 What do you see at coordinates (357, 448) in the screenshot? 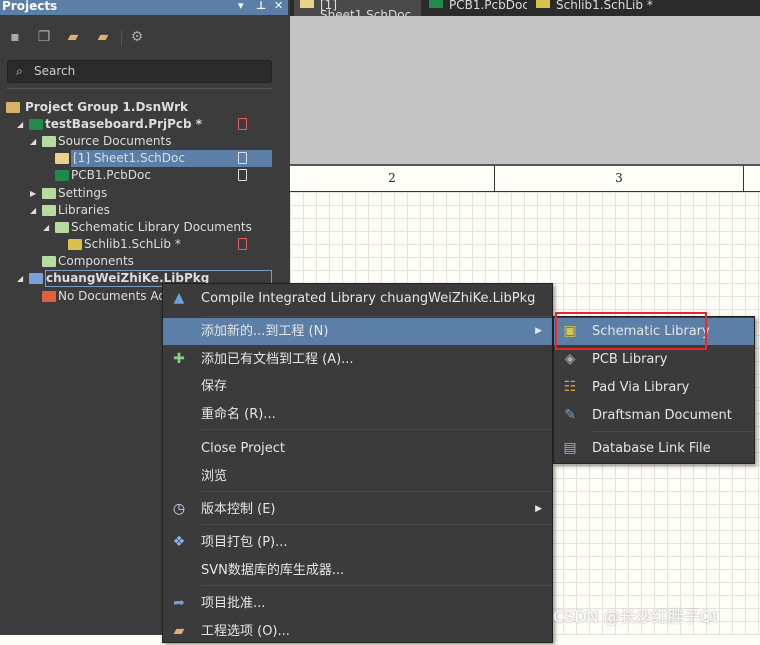
I see `menu-item: Close Project` at bounding box center [357, 448].